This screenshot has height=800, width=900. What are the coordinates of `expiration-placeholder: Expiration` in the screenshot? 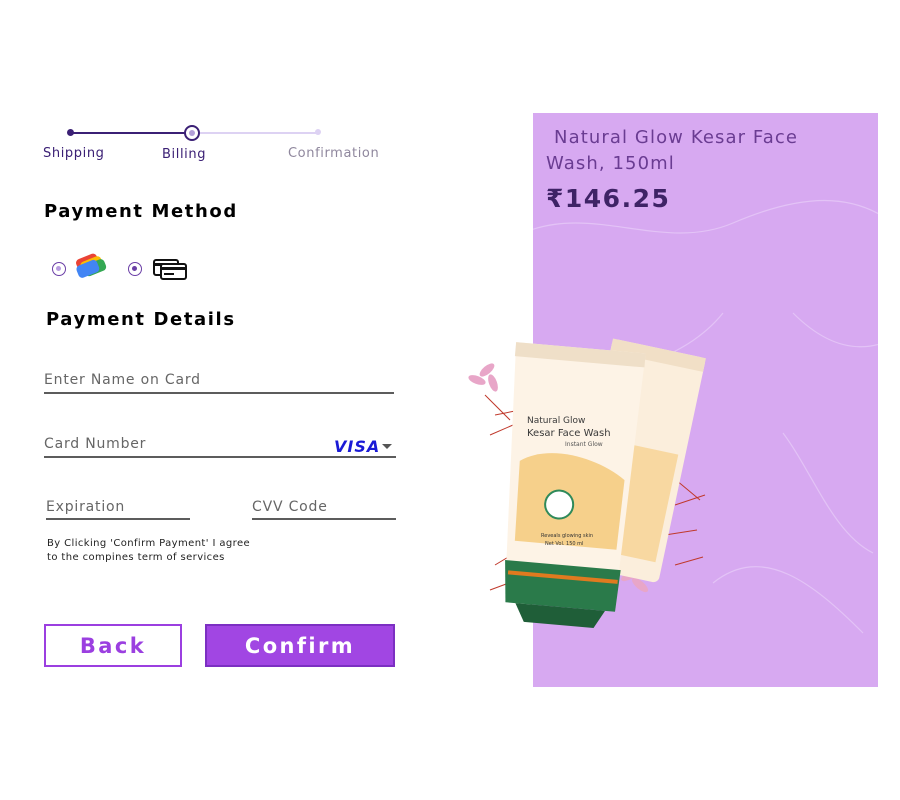 It's located at (86, 507).